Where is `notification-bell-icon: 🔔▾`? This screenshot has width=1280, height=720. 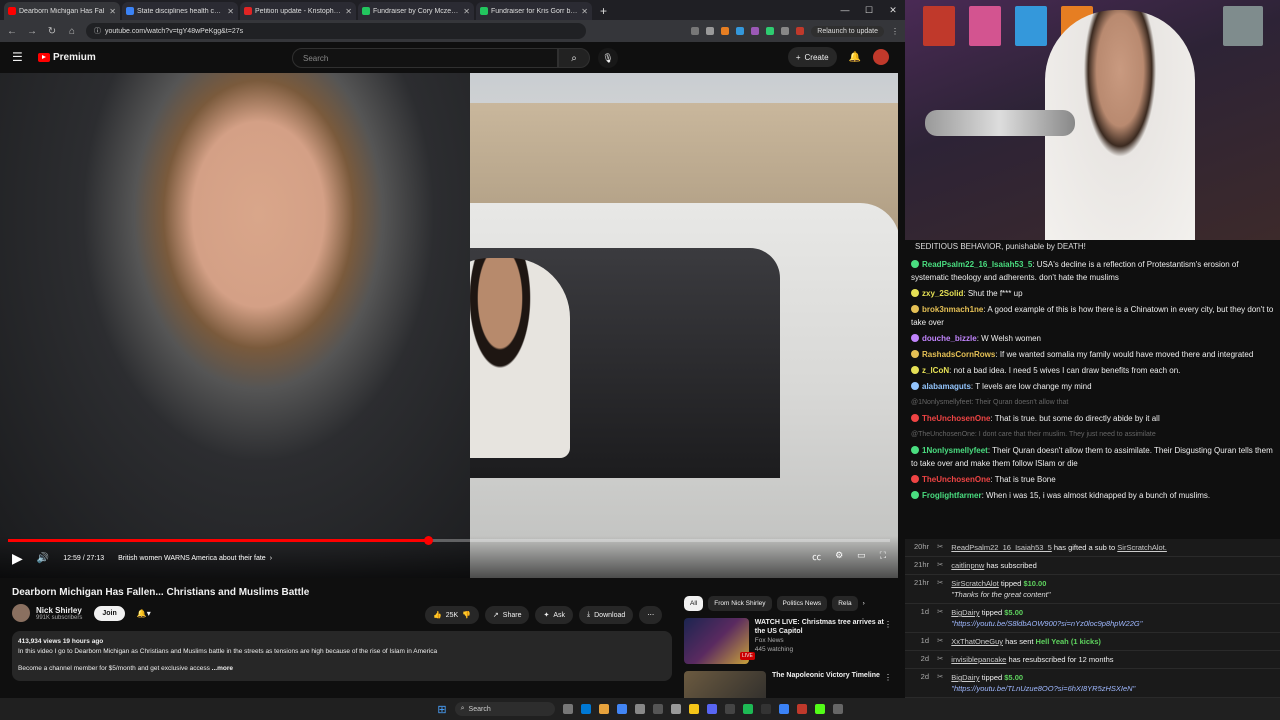 notification-bell-icon: 🔔▾ is located at coordinates (144, 613).